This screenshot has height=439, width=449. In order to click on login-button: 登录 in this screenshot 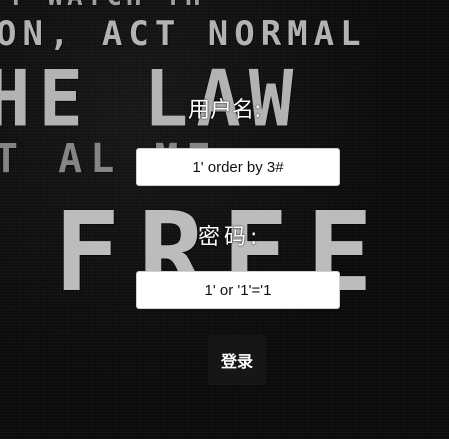, I will do `click(237, 360)`.